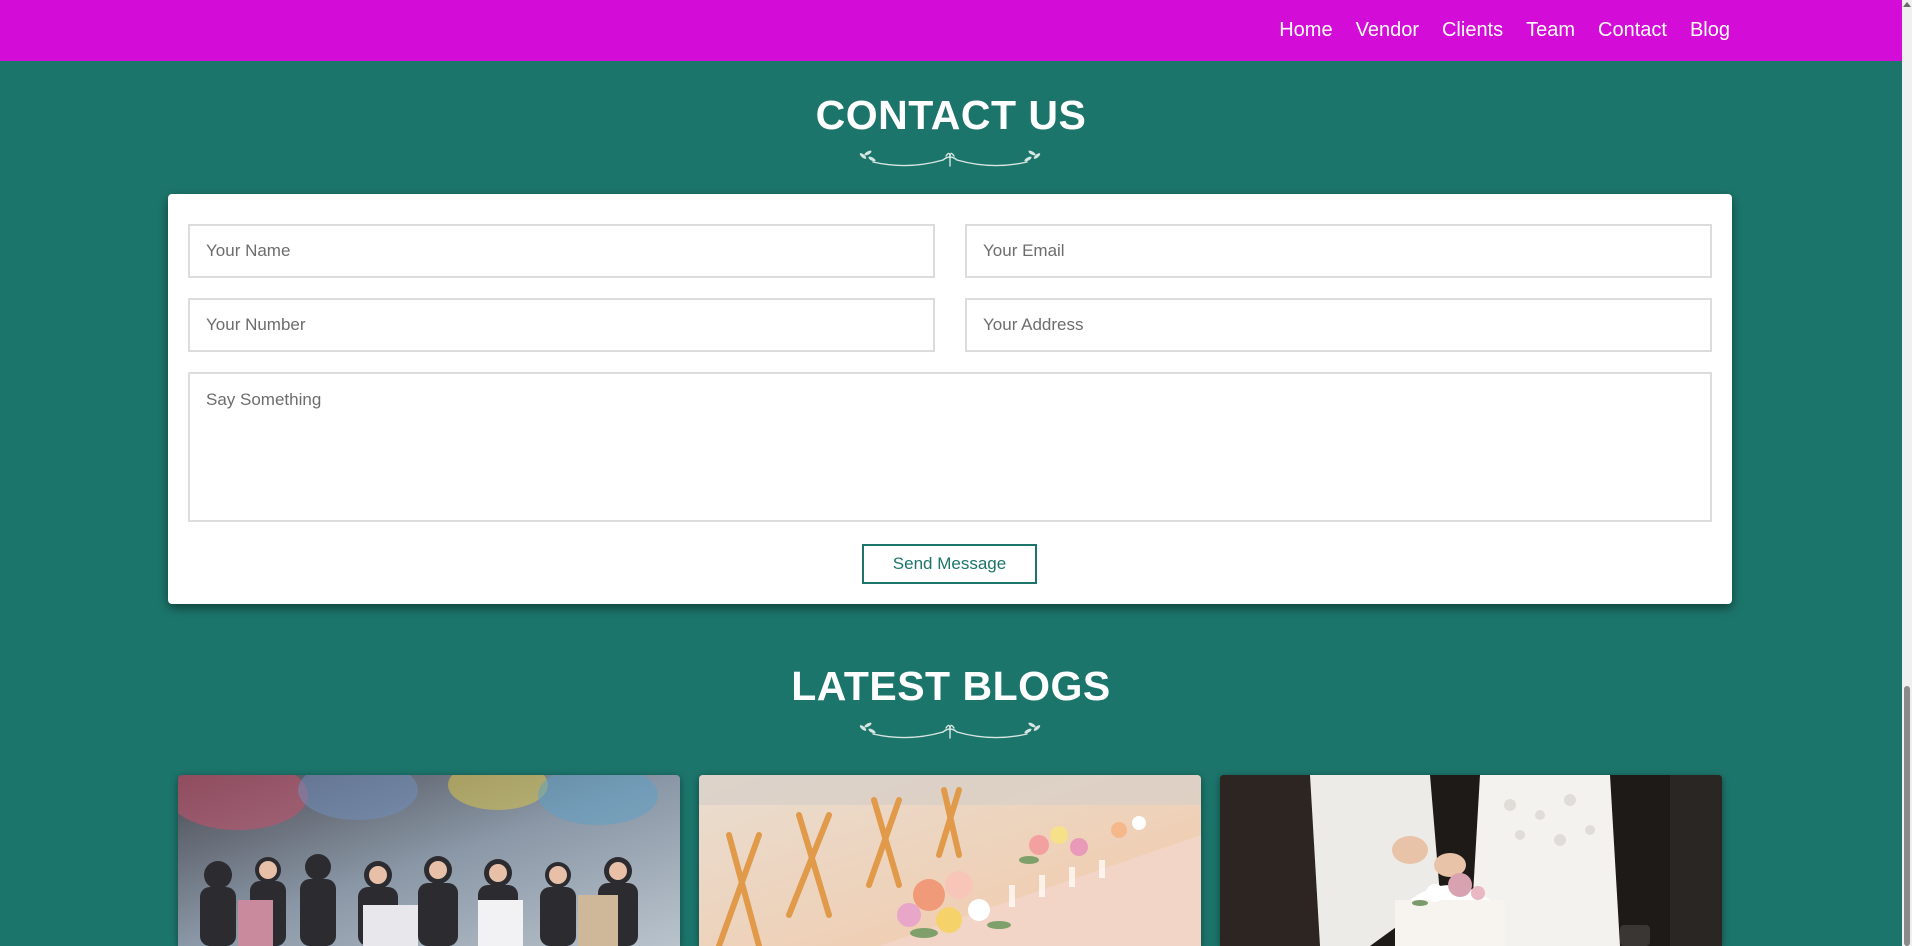 This screenshot has width=1912, height=946. What do you see at coordinates (1338, 251) in the screenshot?
I see `email-input` at bounding box center [1338, 251].